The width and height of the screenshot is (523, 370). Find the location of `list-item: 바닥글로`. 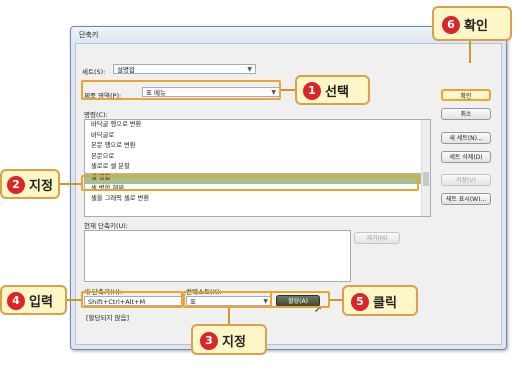

list-item: 바닥글로 is located at coordinates (257, 136).